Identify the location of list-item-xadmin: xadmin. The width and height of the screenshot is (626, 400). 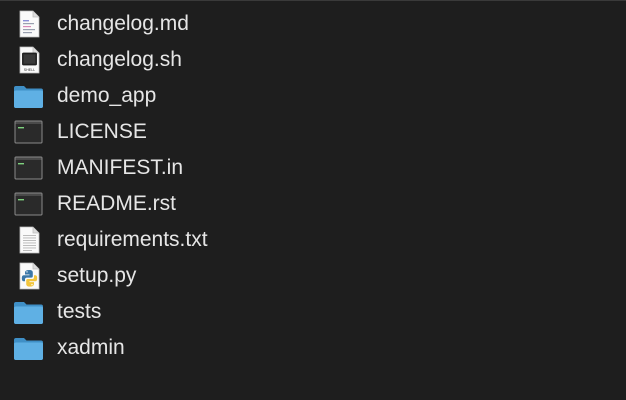
(313, 348).